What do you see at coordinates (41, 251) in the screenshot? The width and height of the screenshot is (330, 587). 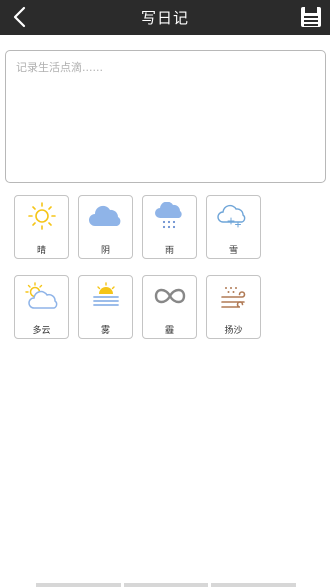 I see `weather-label: 晴` at bounding box center [41, 251].